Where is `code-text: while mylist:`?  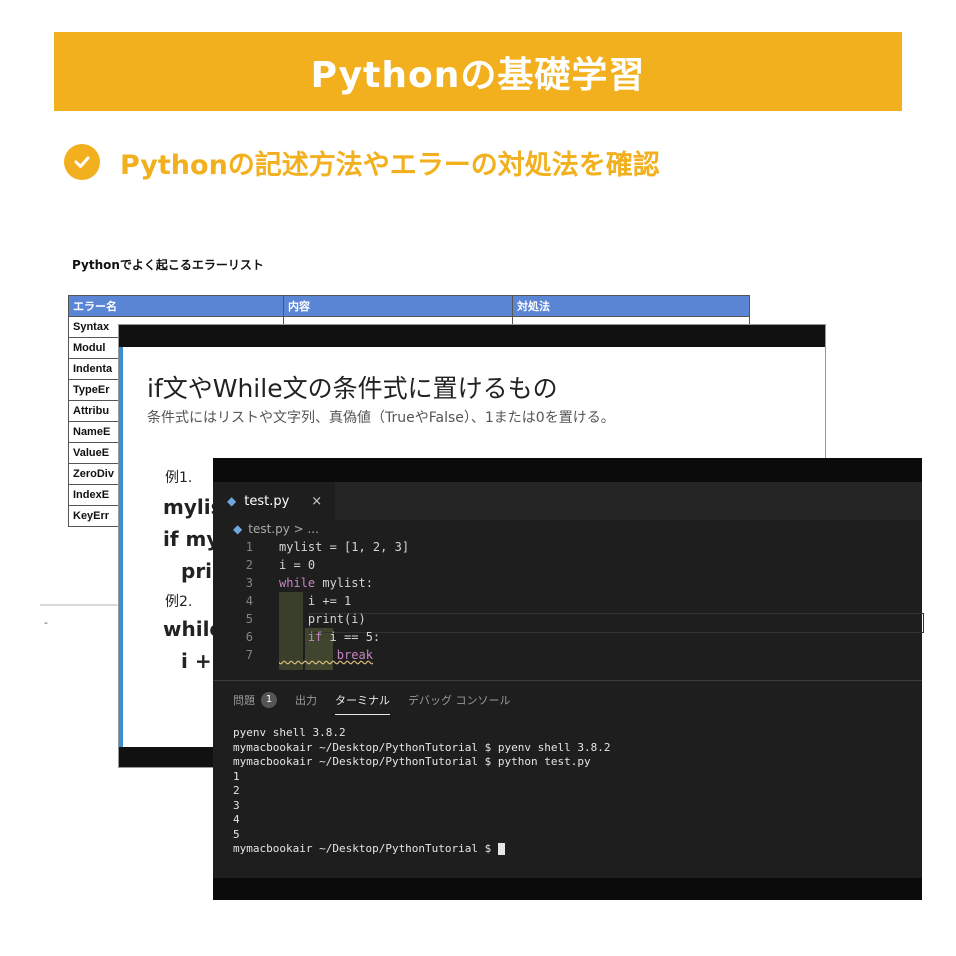
code-text: while mylist: is located at coordinates (326, 583).